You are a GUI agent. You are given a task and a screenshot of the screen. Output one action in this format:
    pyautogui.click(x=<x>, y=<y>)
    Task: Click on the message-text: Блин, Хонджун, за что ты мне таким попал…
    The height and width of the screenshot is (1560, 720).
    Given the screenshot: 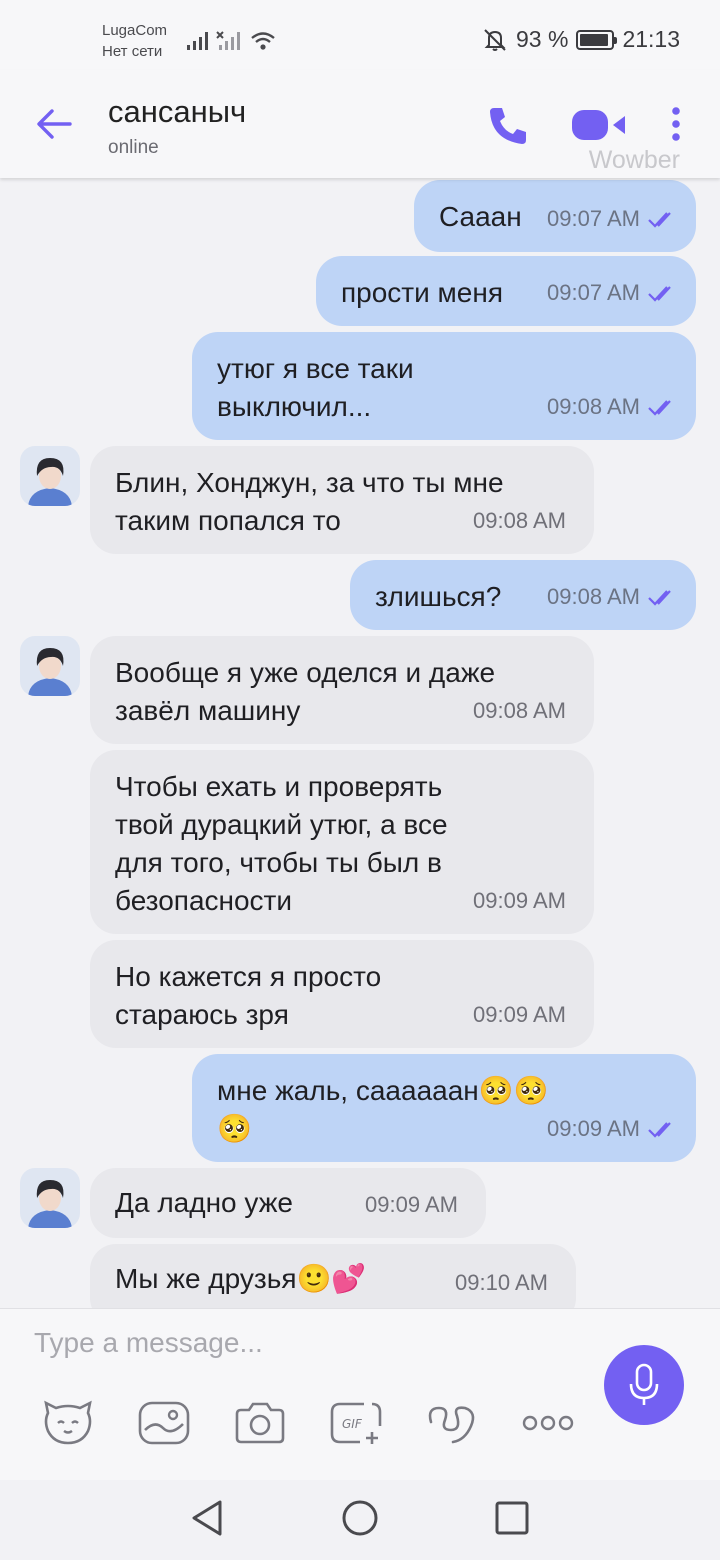 What is the action you would take?
    pyautogui.click(x=309, y=502)
    